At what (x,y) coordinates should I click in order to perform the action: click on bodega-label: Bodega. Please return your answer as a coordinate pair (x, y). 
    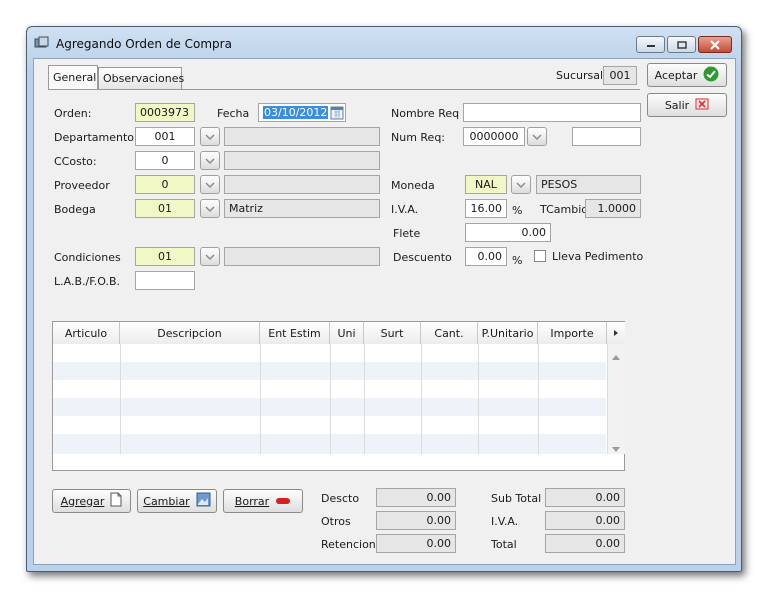
    Looking at the image, I should click on (75, 209).